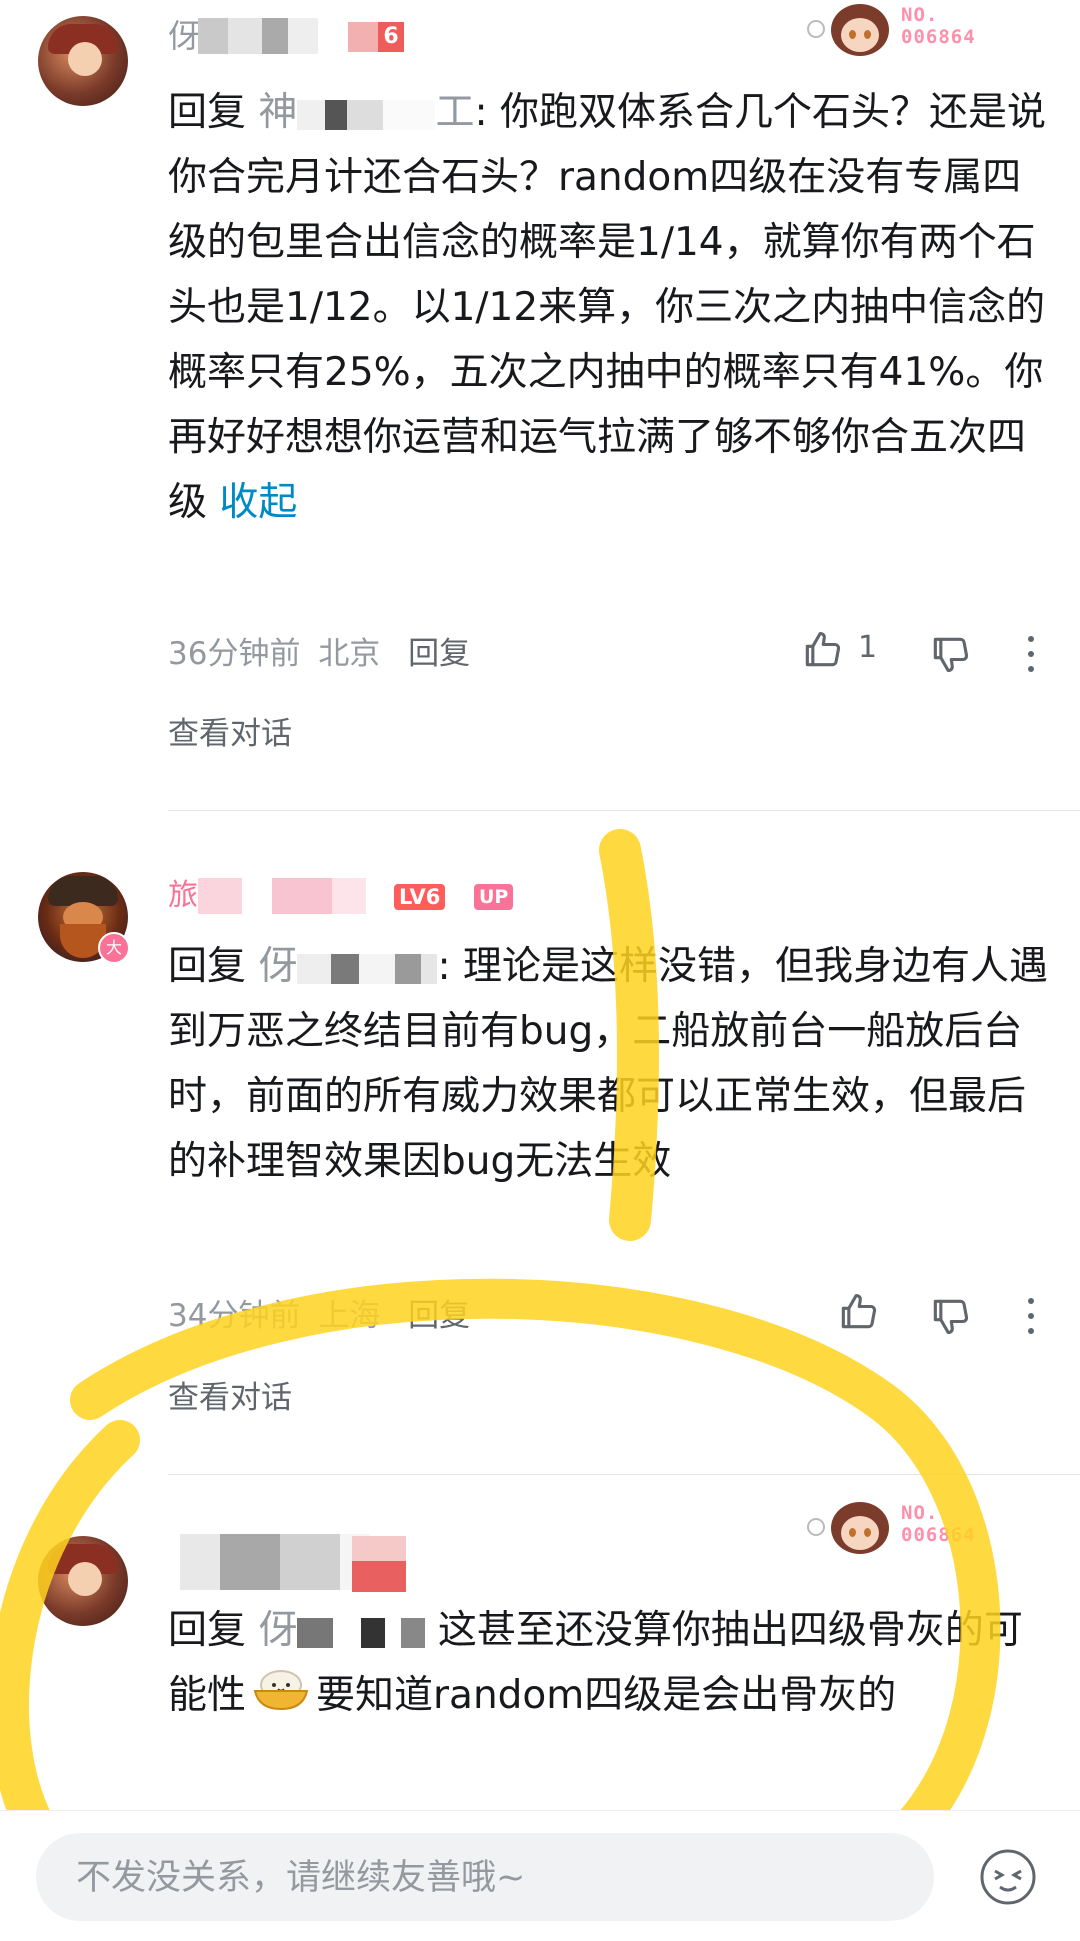  What do you see at coordinates (494, 897) in the screenshot?
I see `up-badge: UP` at bounding box center [494, 897].